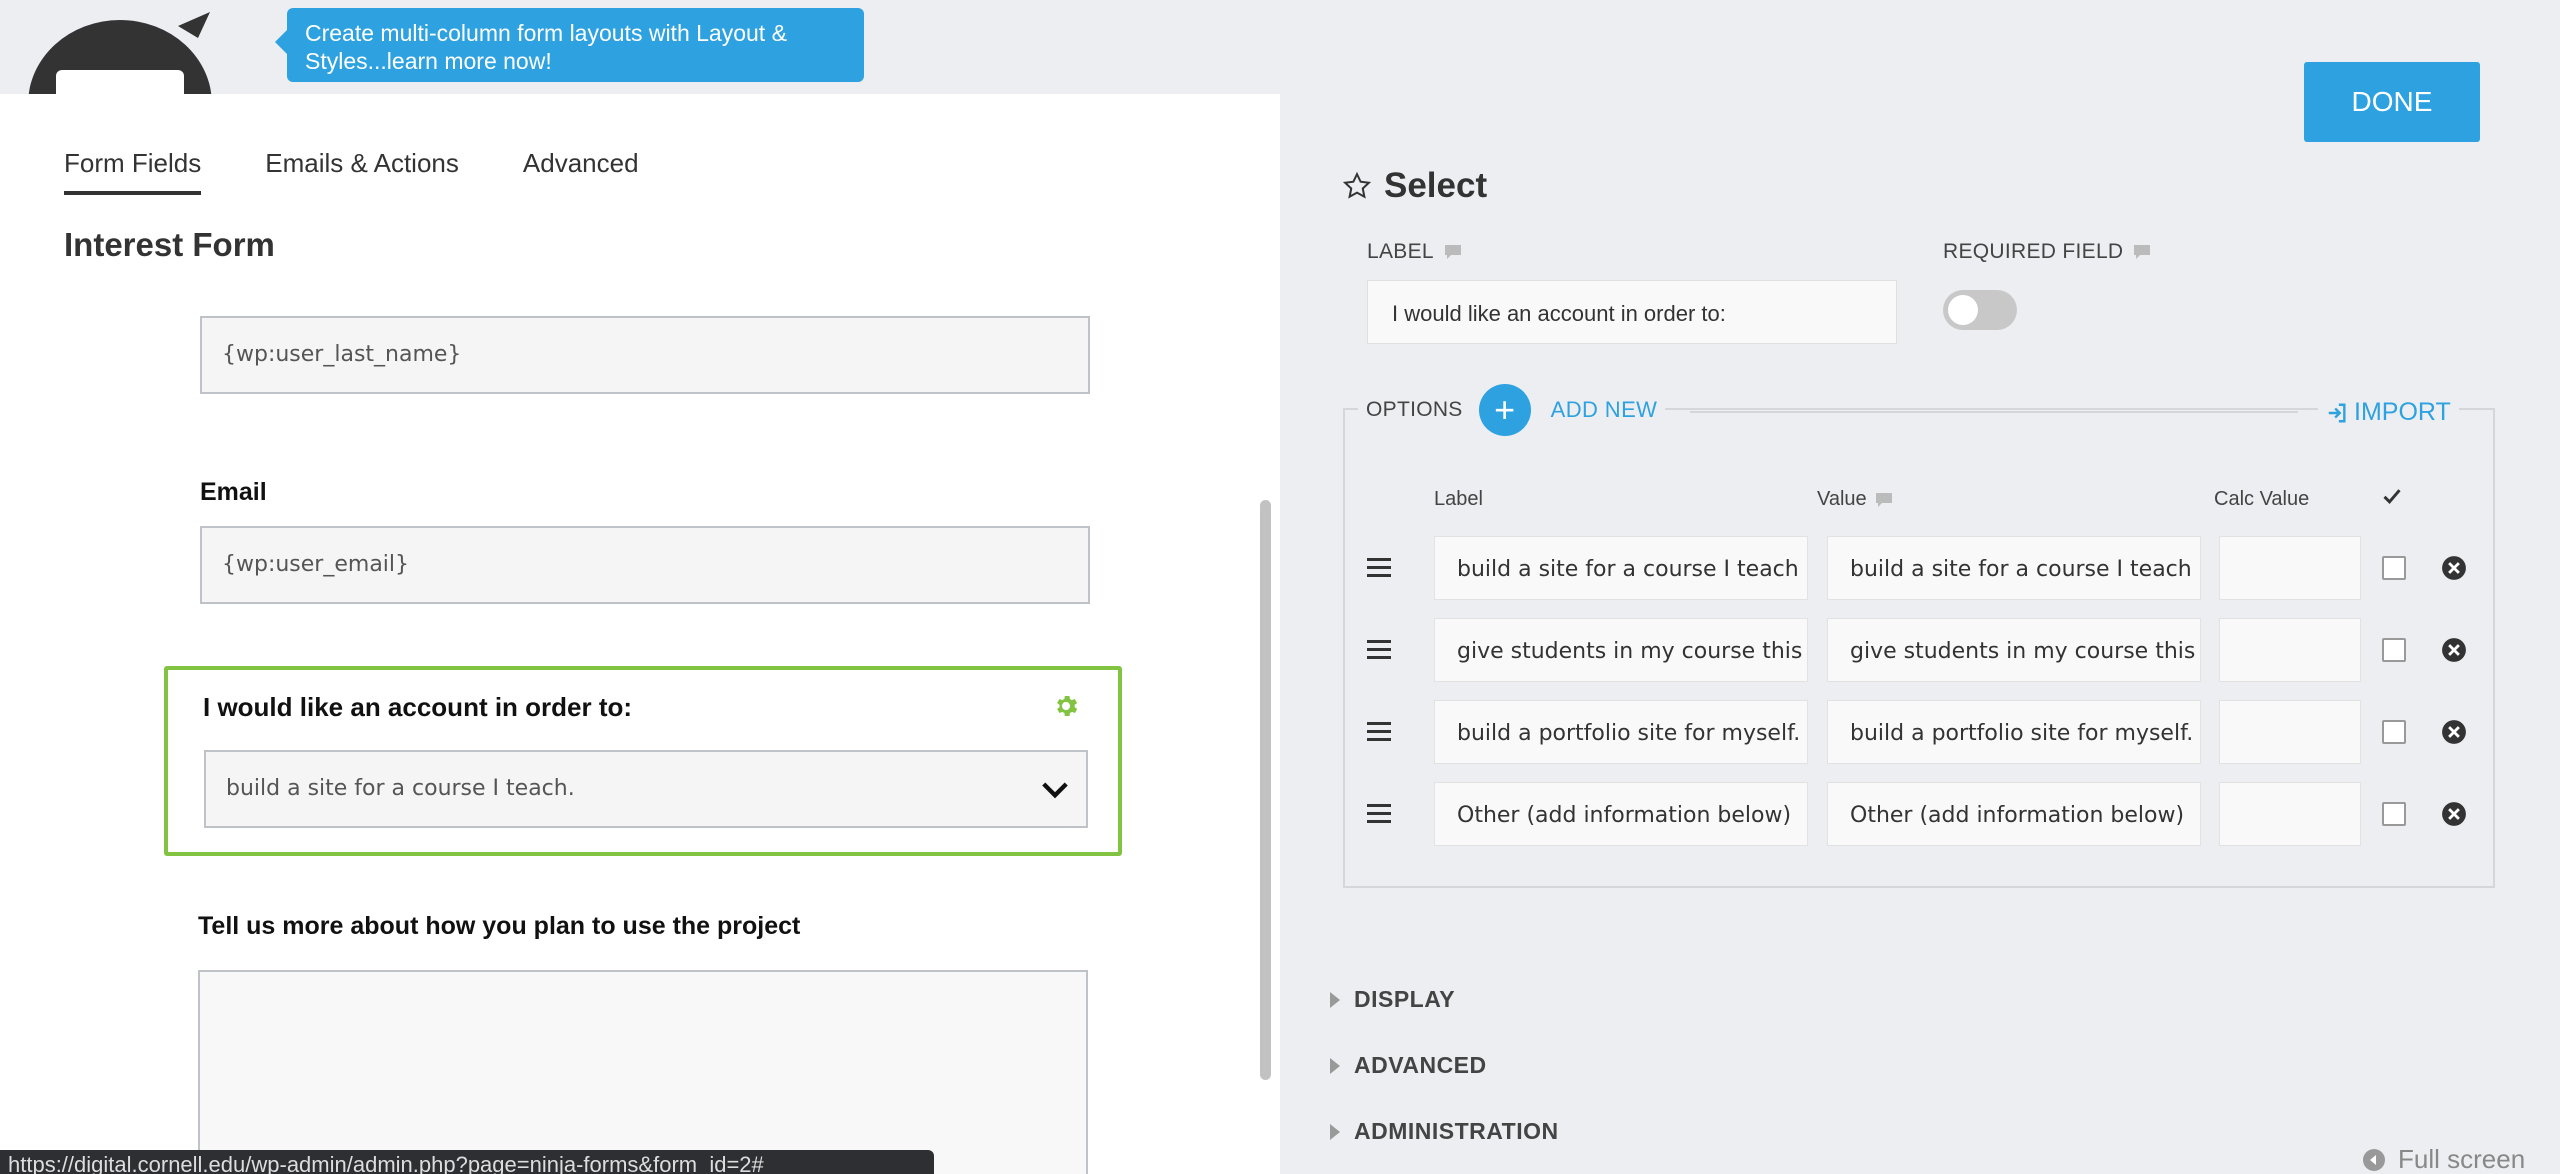 This screenshot has height=1174, width=2560. What do you see at coordinates (2337, 412) in the screenshot?
I see `sign-in-icon` at bounding box center [2337, 412].